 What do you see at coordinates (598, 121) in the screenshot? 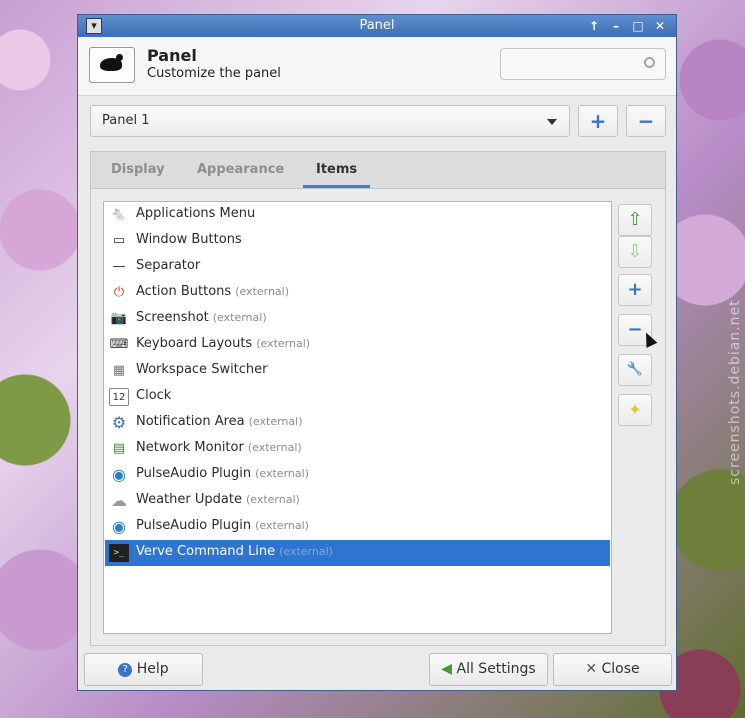
I see `add-panel-button: +` at bounding box center [598, 121].